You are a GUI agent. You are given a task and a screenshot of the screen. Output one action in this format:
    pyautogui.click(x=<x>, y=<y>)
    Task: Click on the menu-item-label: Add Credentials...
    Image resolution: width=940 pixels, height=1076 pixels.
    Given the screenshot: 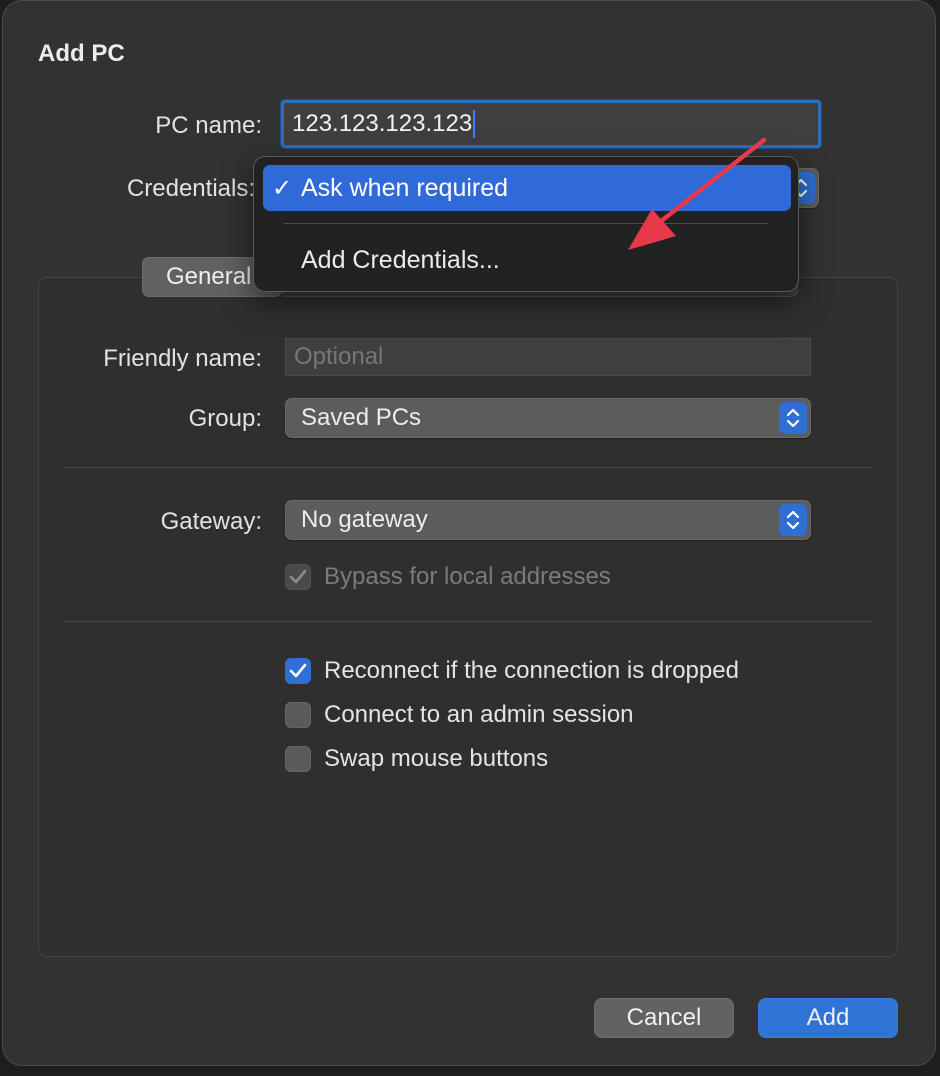 What is the action you would take?
    pyautogui.click(x=400, y=259)
    